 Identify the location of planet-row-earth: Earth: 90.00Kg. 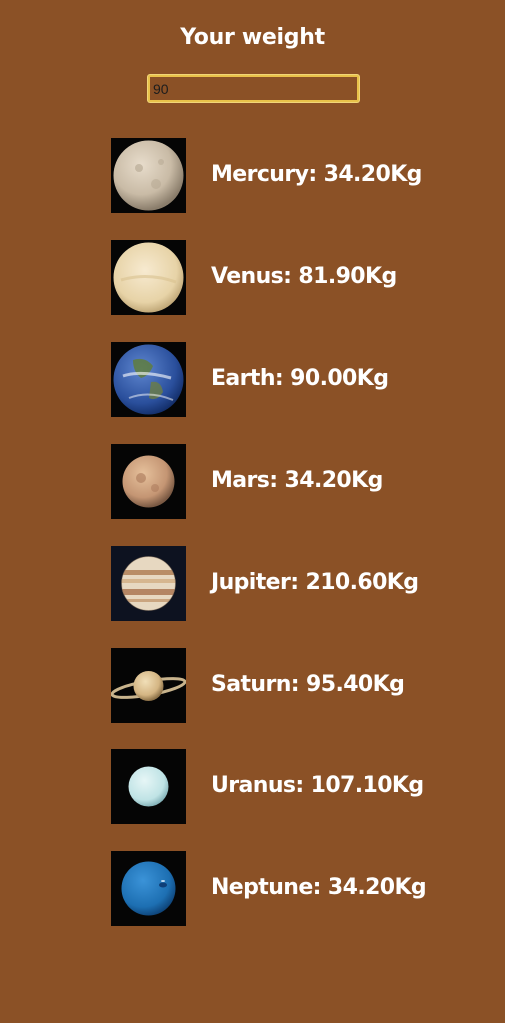
(252, 379).